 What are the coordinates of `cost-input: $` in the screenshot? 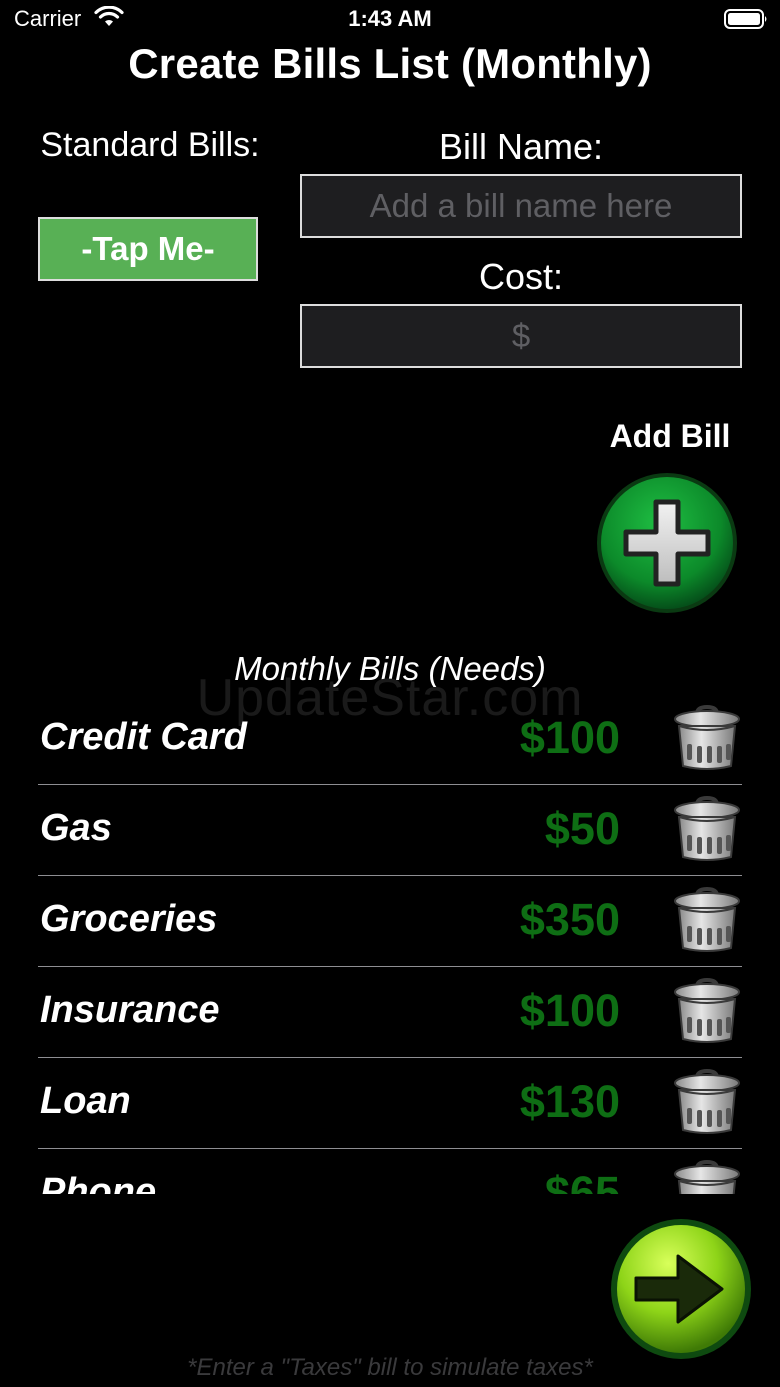 It's located at (521, 336).